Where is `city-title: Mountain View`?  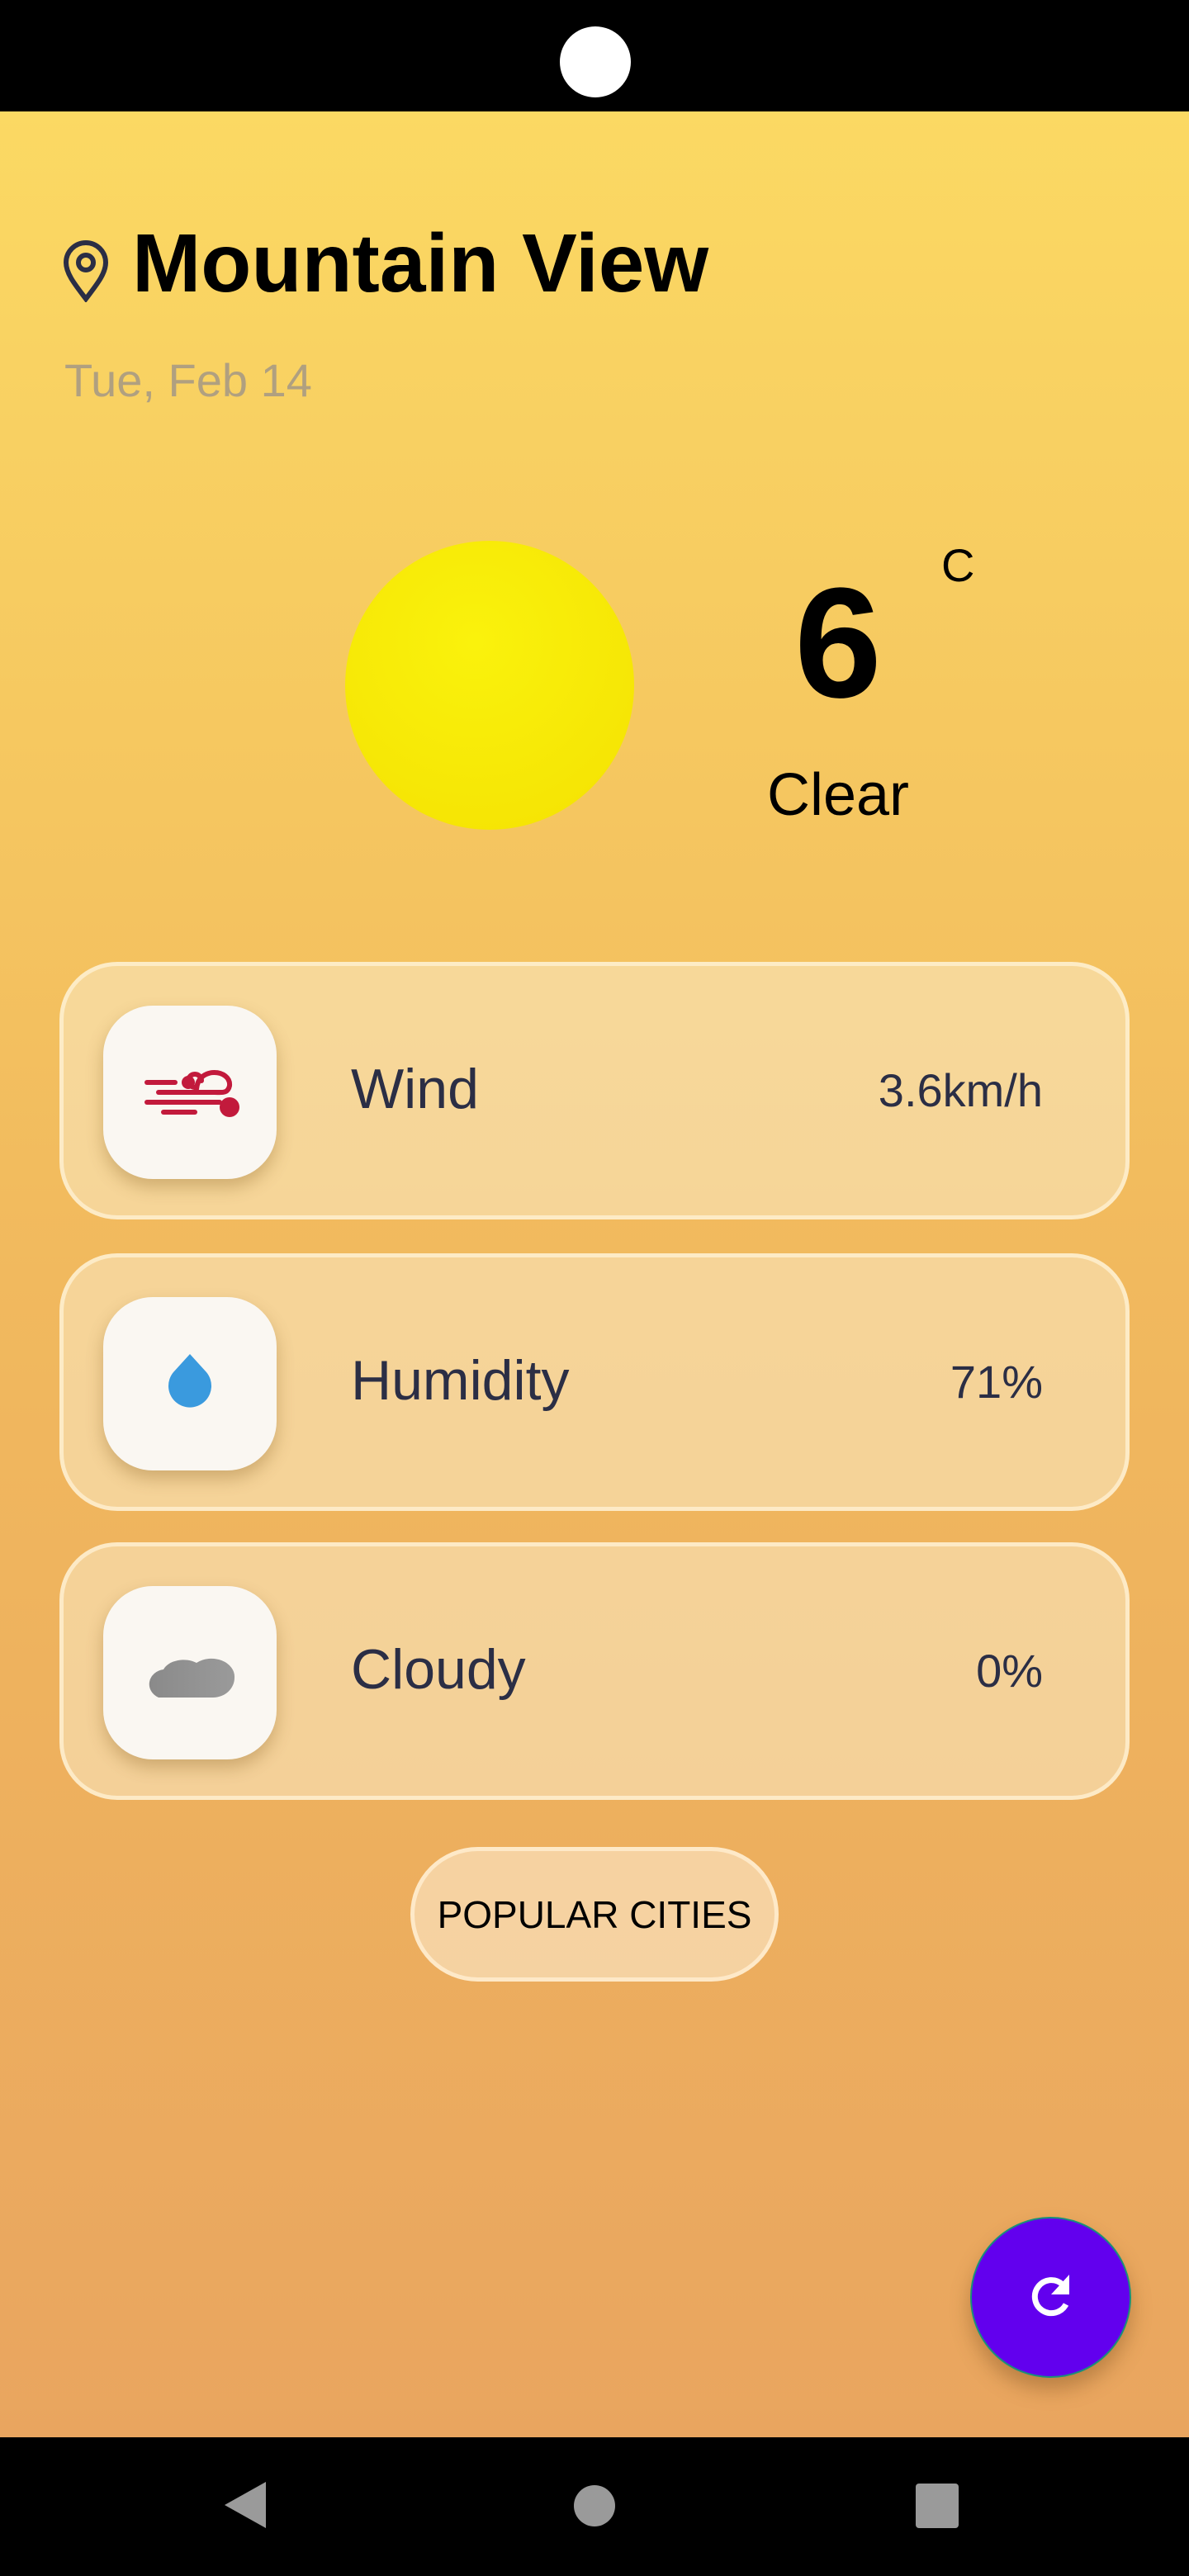 city-title: Mountain View is located at coordinates (420, 263).